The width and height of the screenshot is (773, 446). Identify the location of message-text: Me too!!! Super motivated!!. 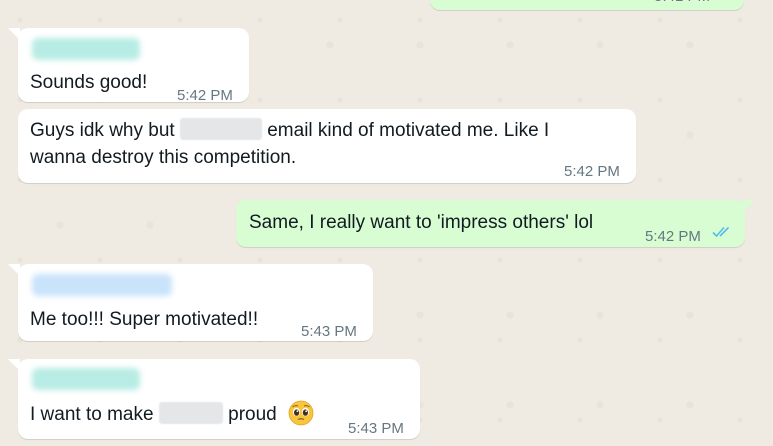
(144, 319).